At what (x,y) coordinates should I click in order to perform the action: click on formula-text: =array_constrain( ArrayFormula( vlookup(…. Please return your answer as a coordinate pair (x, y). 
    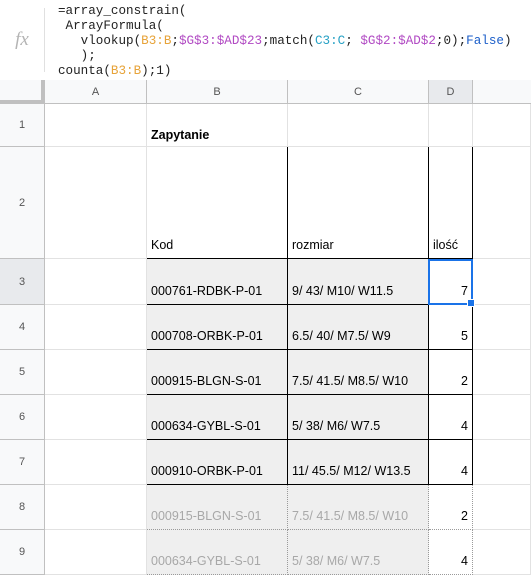
    Looking at the image, I should click on (285, 41).